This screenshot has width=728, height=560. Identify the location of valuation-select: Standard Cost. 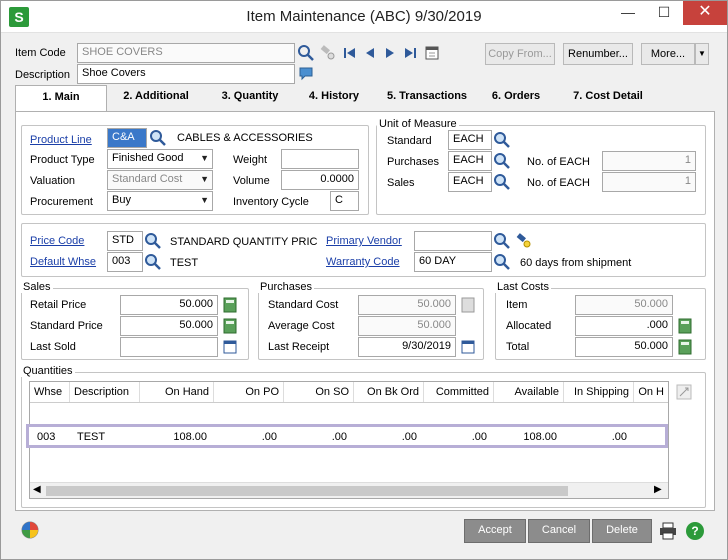
(160, 180).